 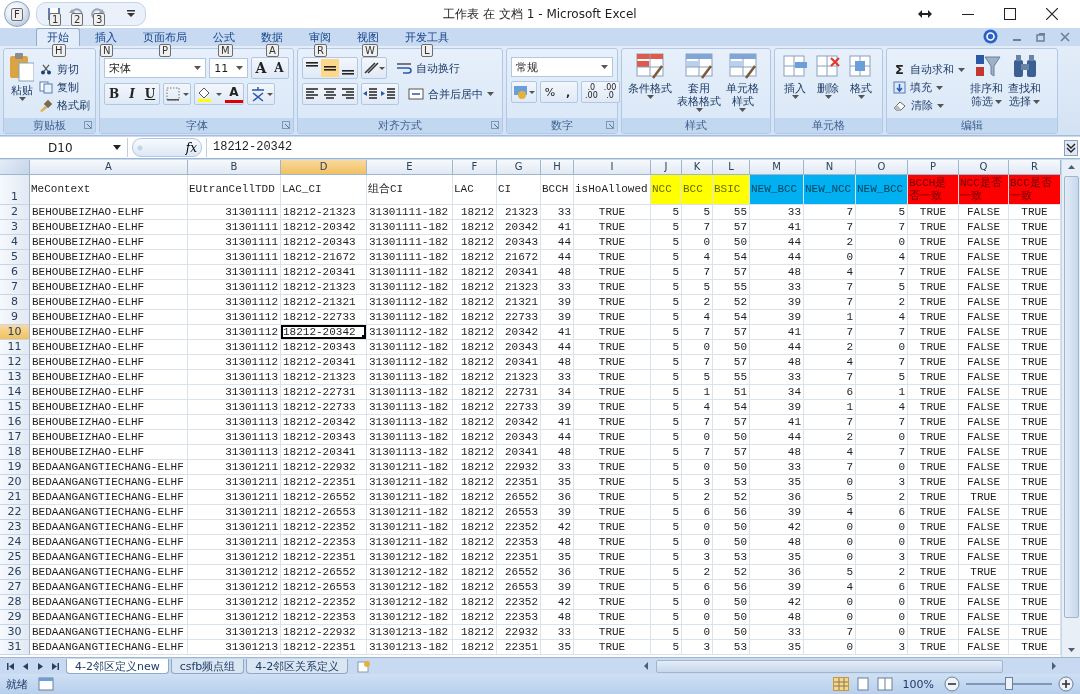 What do you see at coordinates (234, 242) in the screenshot?
I see `table-cell: 31301111` at bounding box center [234, 242].